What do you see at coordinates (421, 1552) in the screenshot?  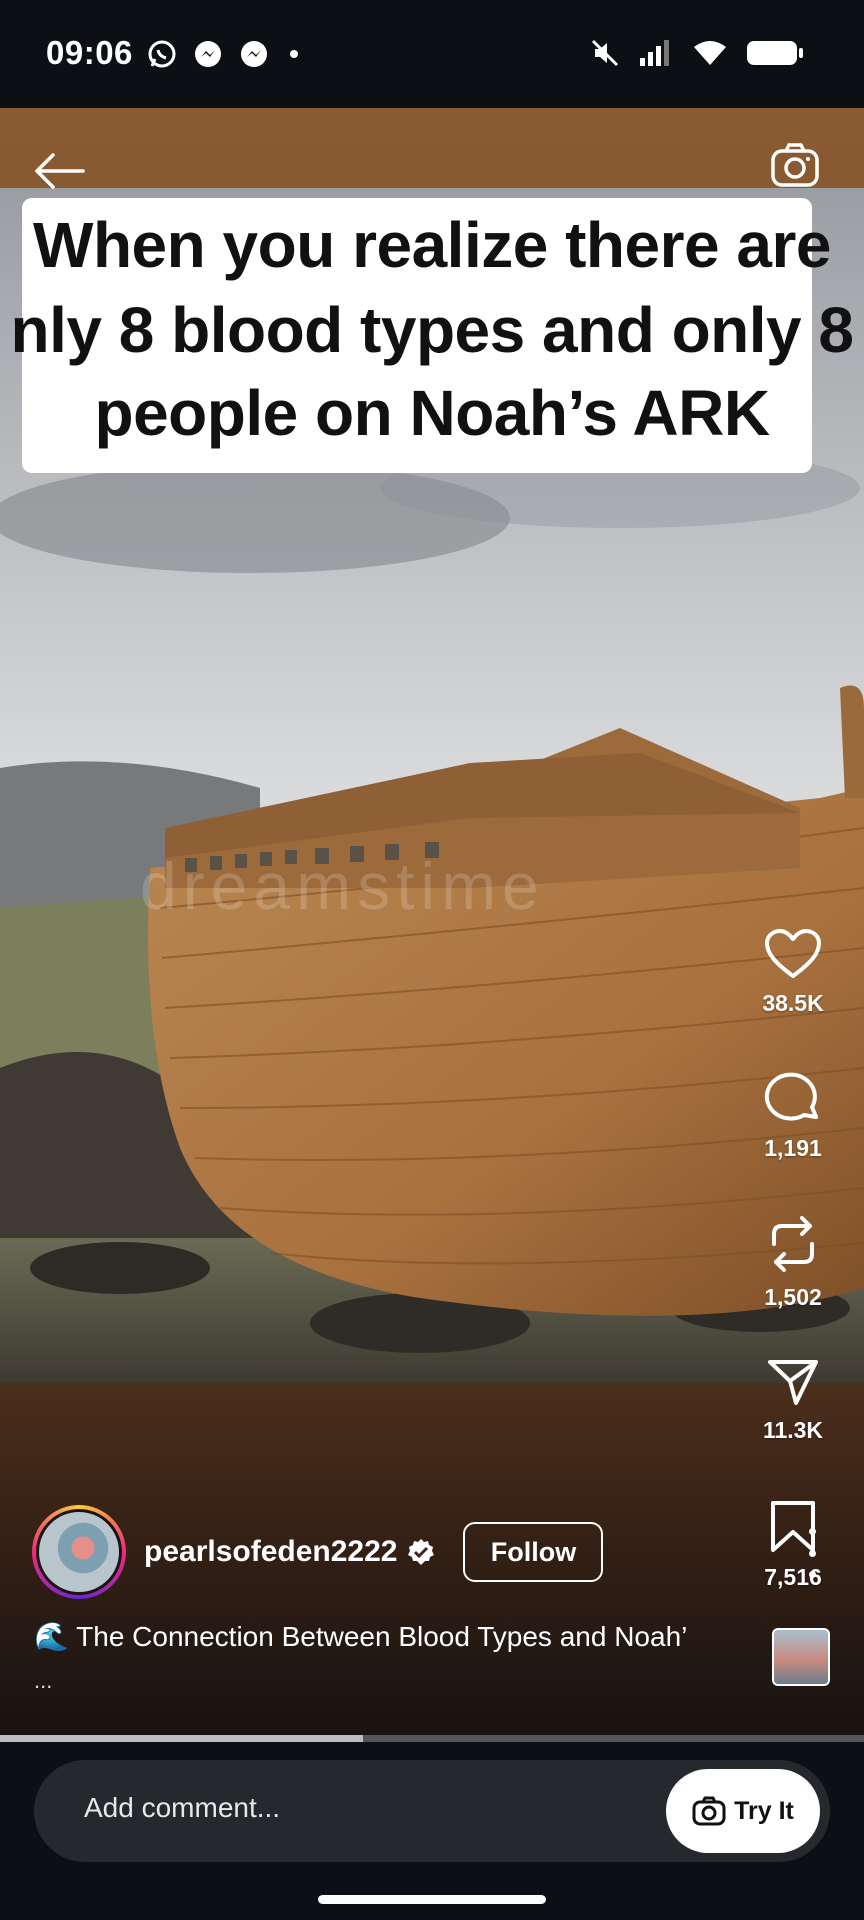 I see `verified-badge-icon` at bounding box center [421, 1552].